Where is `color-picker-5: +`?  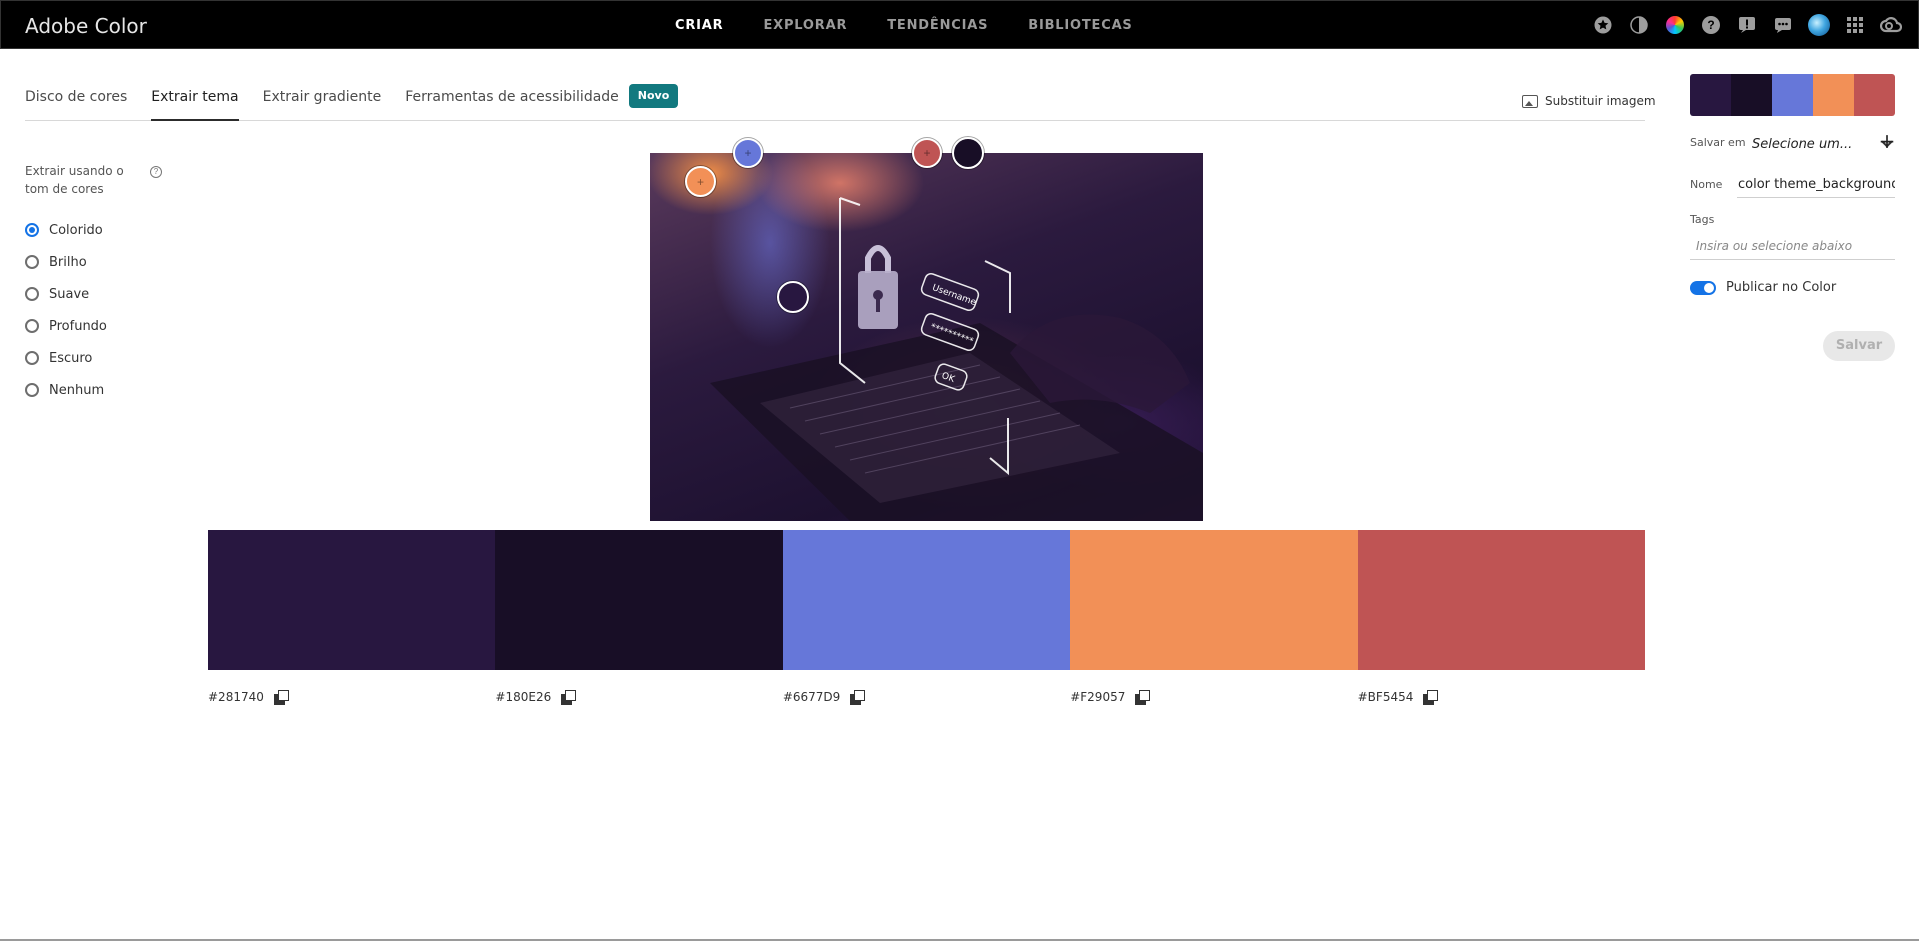
color-picker-5: + is located at coordinates (927, 153).